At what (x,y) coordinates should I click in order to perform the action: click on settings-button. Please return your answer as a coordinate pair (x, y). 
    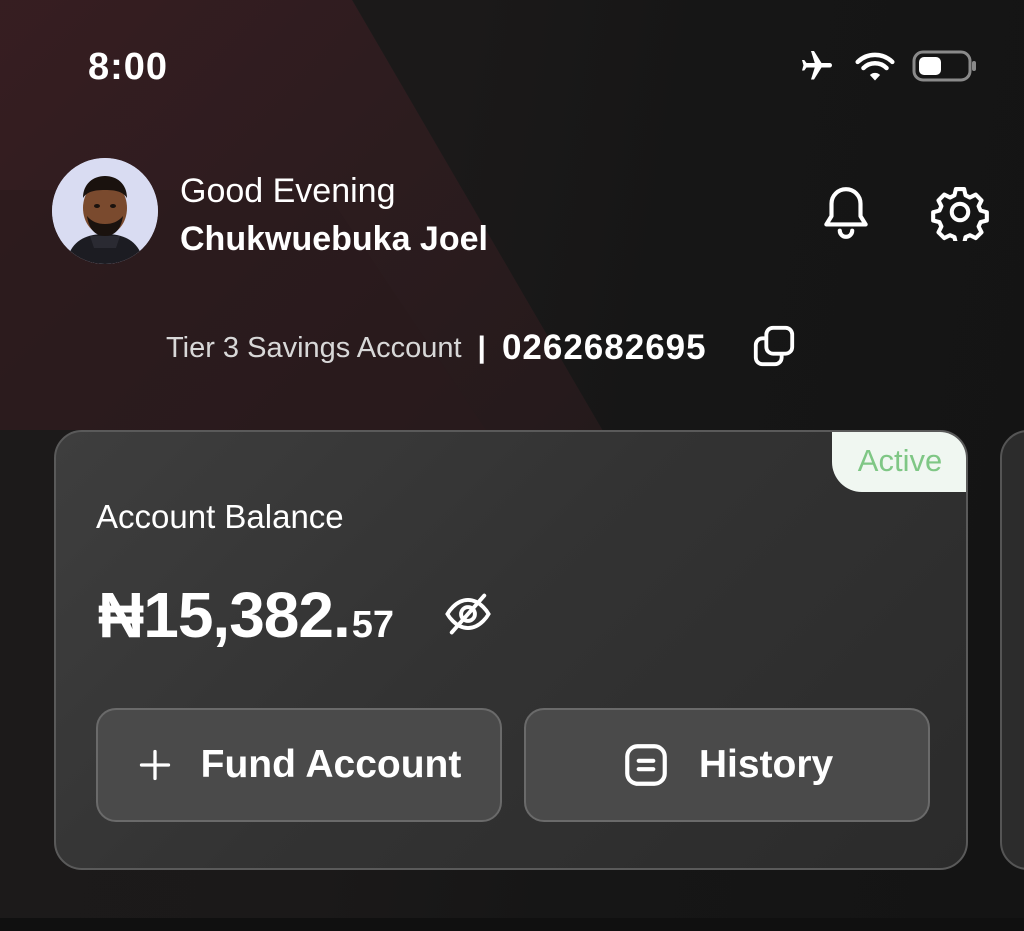
    Looking at the image, I should click on (960, 214).